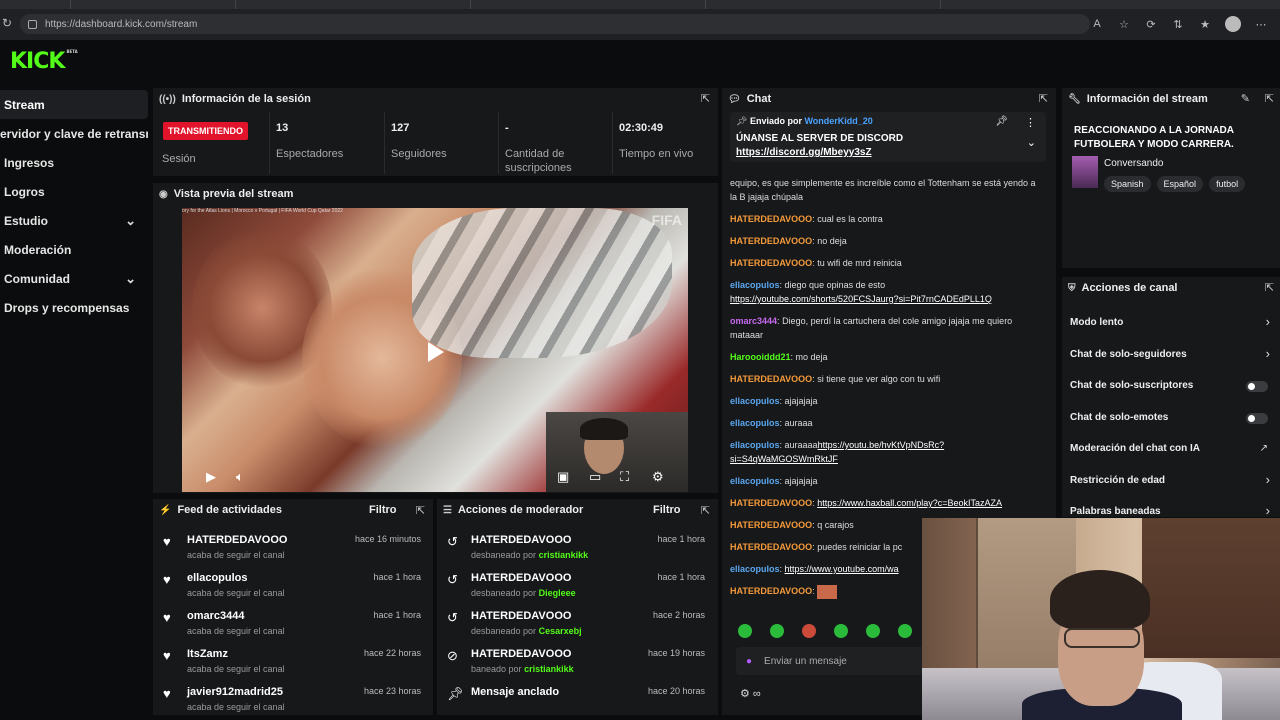 Image resolution: width=1280 pixels, height=720 pixels. Describe the element at coordinates (658, 477) in the screenshot. I see `settings-gear-icon: ⚙` at that location.